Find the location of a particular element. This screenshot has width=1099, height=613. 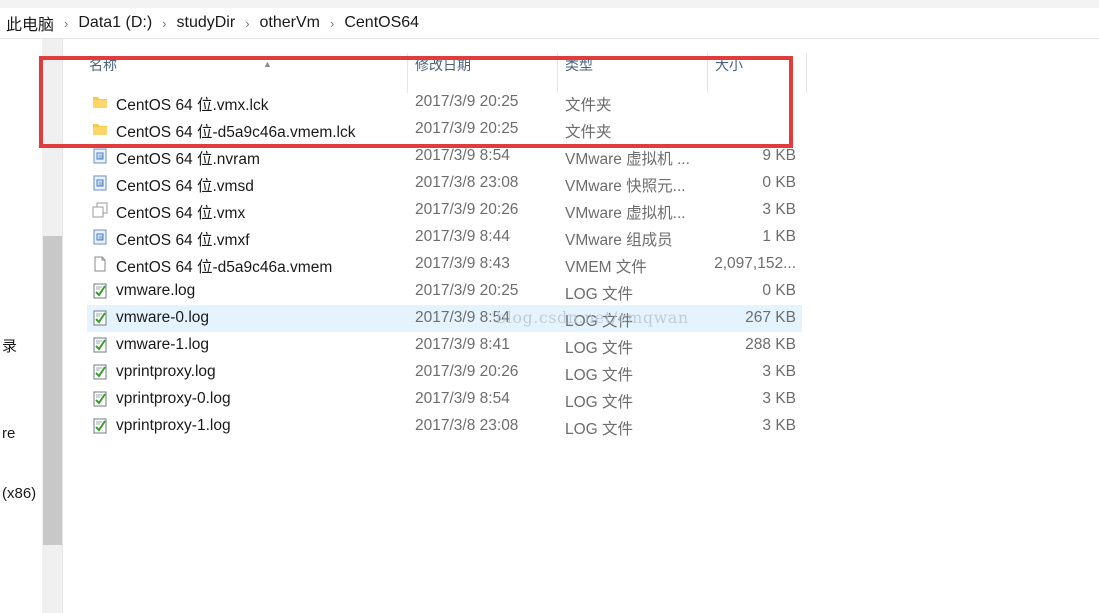

file-name: vprintproxy-1.log is located at coordinates (173, 425).